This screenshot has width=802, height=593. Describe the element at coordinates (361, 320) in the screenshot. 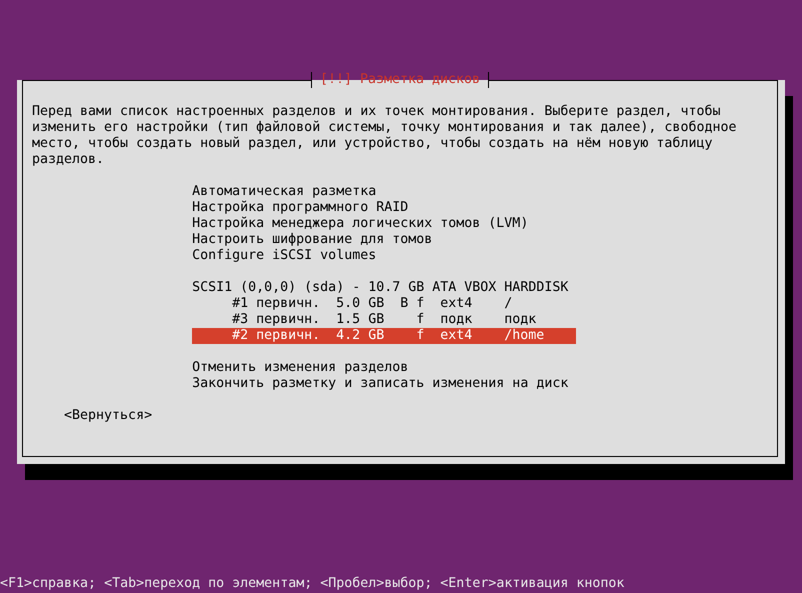

I see `partition-cell-text: 1.5 GB` at that location.